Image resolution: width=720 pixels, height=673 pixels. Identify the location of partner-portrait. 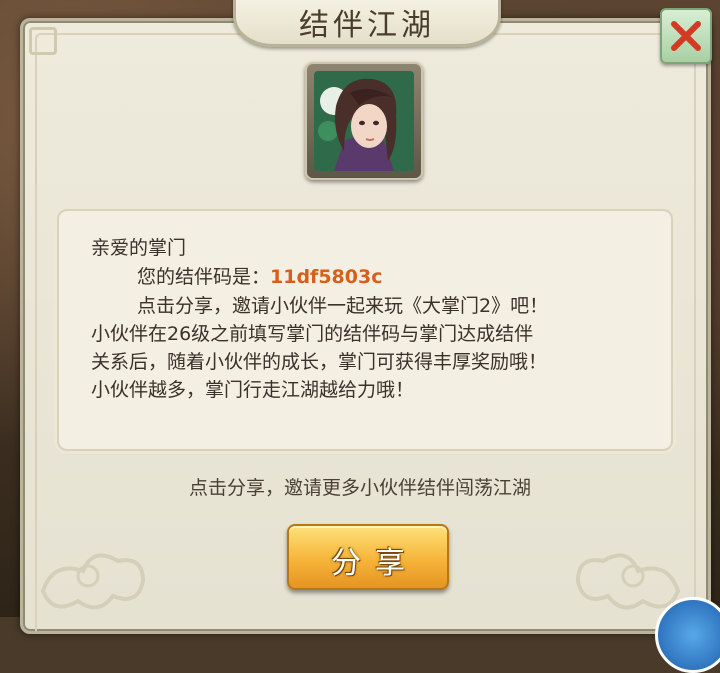
(364, 121).